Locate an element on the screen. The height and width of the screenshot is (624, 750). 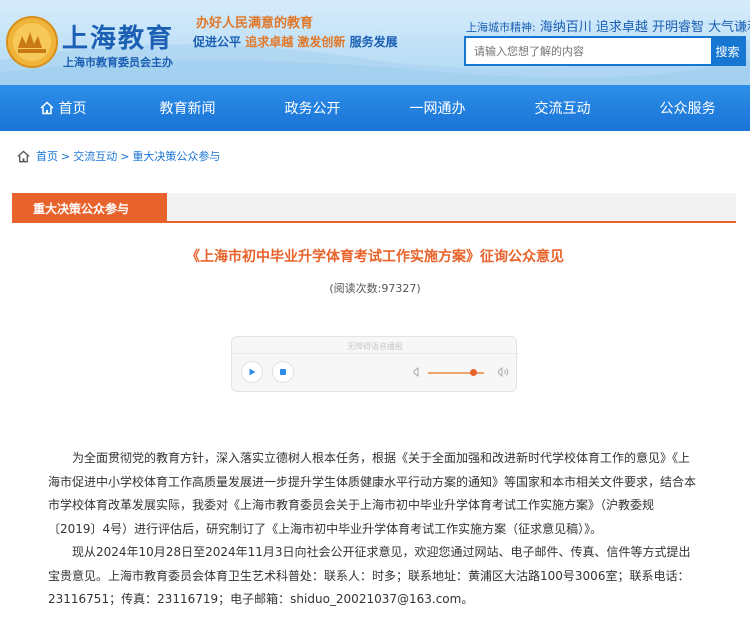
breadcrumb-home: 首页 is located at coordinates (47, 156).